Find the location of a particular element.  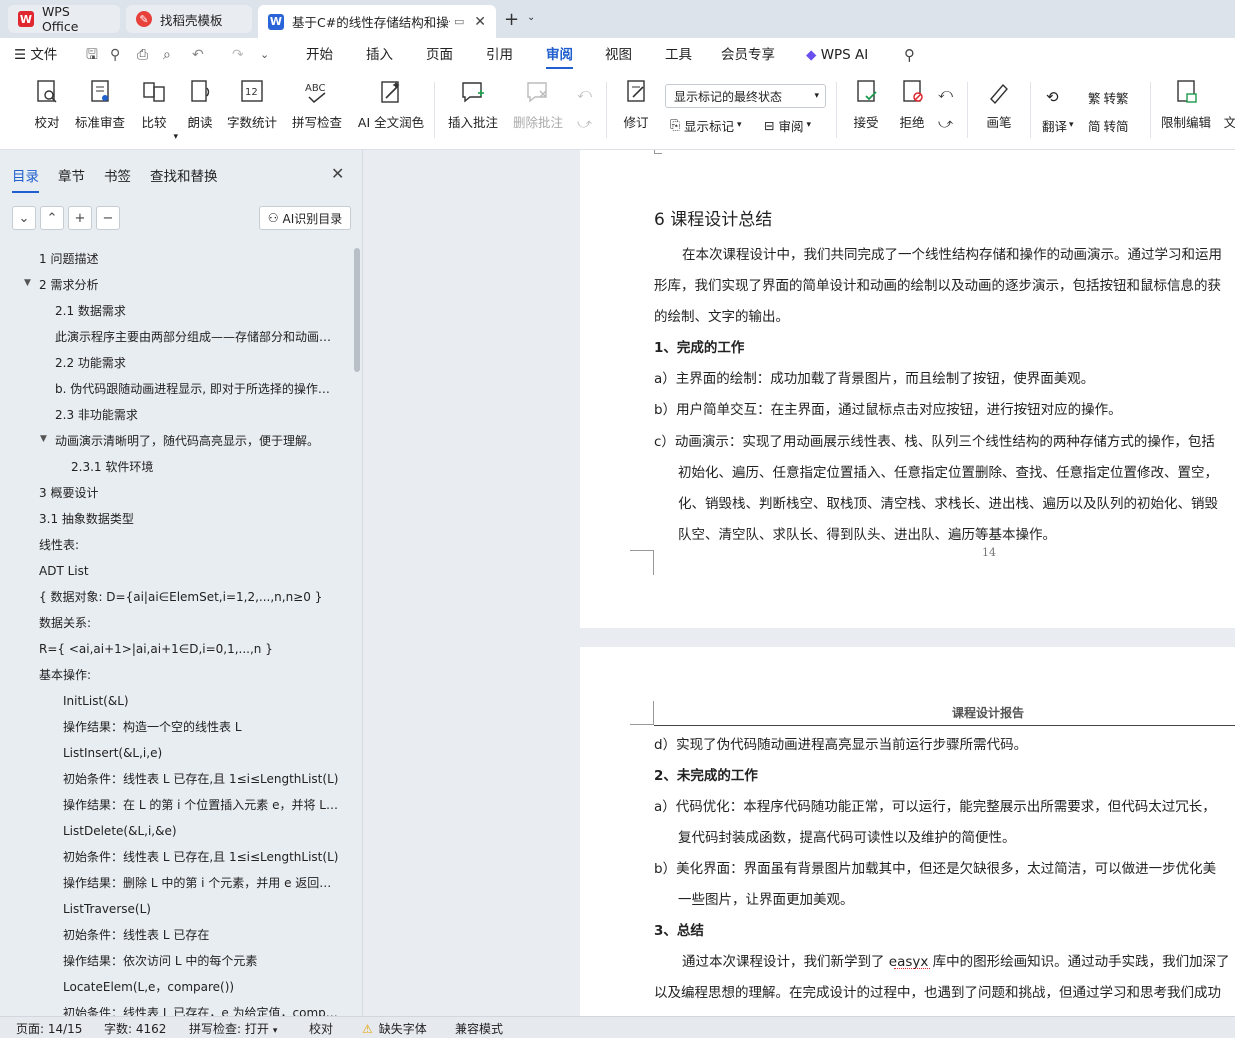

nav-tab-bookmarks: 书签 is located at coordinates (117, 175).